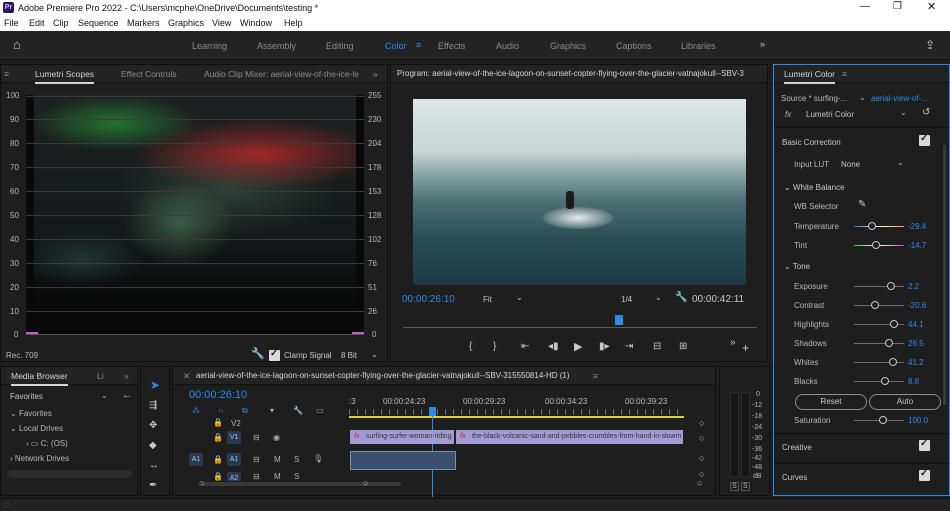  I want to click on extract-icon: ⊞, so click(683, 346).